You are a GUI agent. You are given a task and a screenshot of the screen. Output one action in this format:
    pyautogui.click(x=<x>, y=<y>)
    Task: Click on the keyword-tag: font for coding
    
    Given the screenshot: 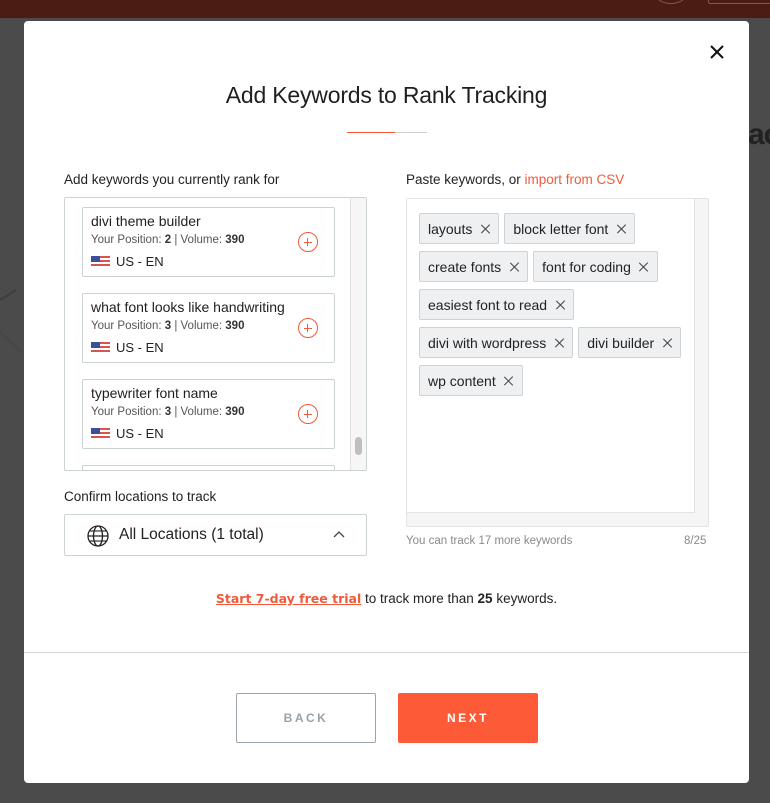 What is the action you would take?
    pyautogui.click(x=595, y=266)
    